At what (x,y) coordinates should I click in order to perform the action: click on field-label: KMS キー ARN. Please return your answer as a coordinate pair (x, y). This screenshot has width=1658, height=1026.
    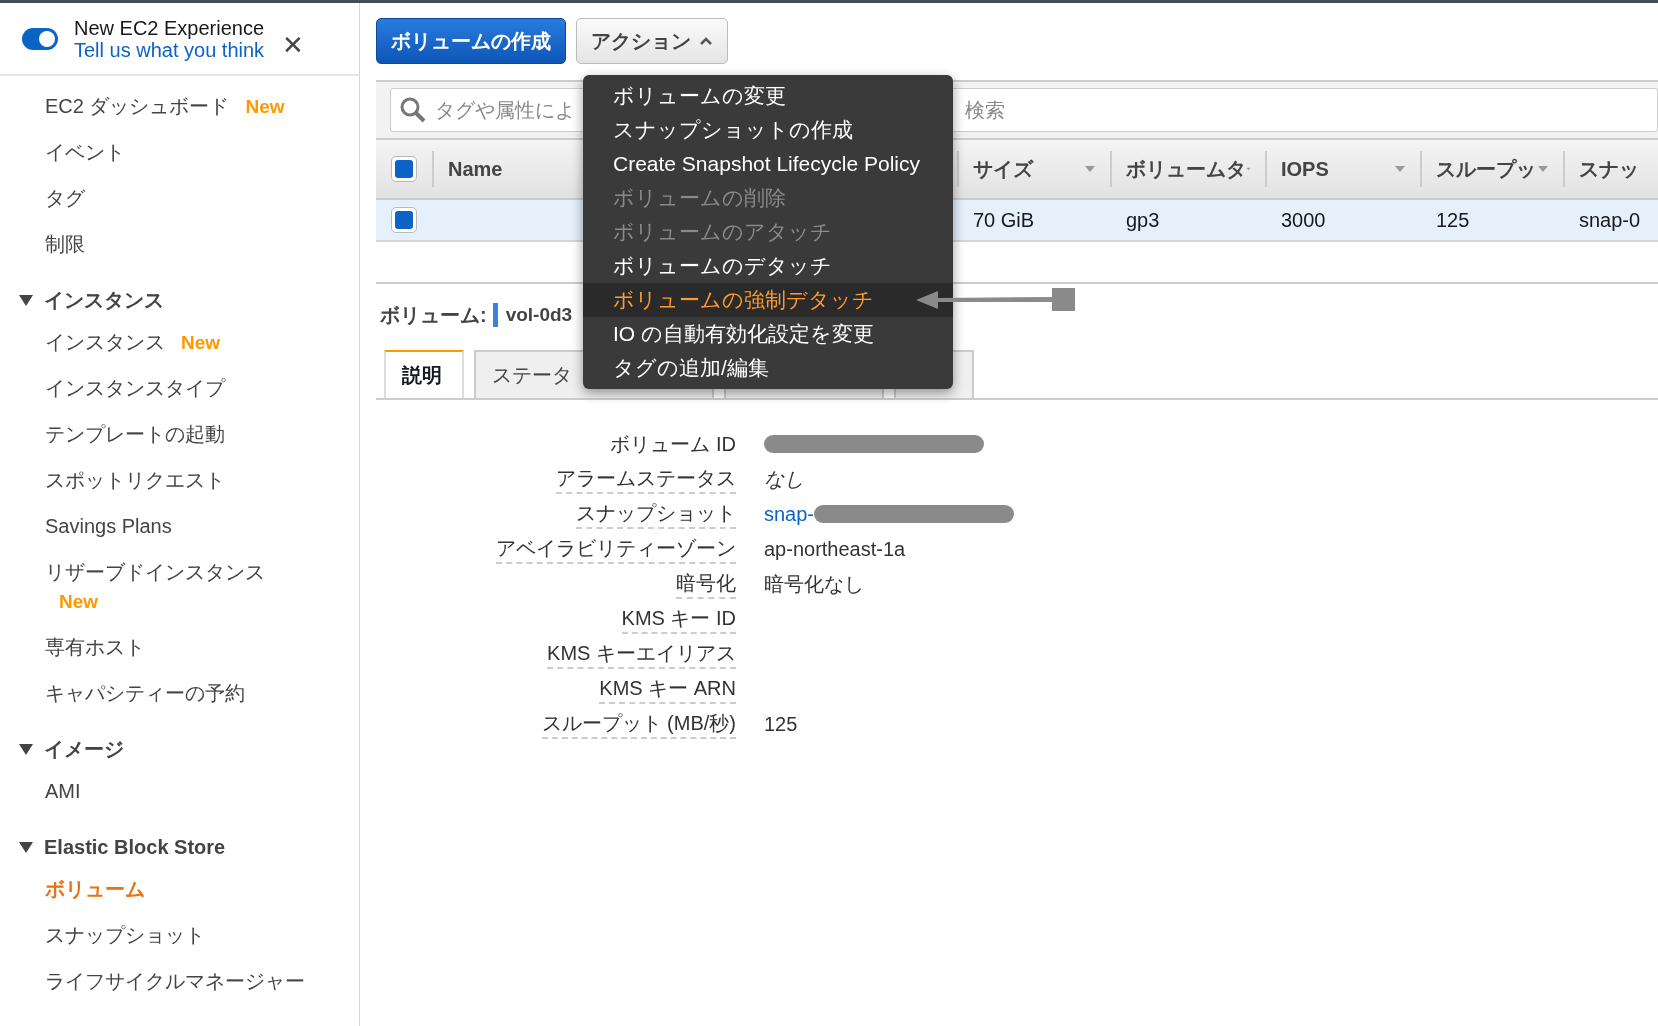
    Looking at the image, I should click on (667, 688).